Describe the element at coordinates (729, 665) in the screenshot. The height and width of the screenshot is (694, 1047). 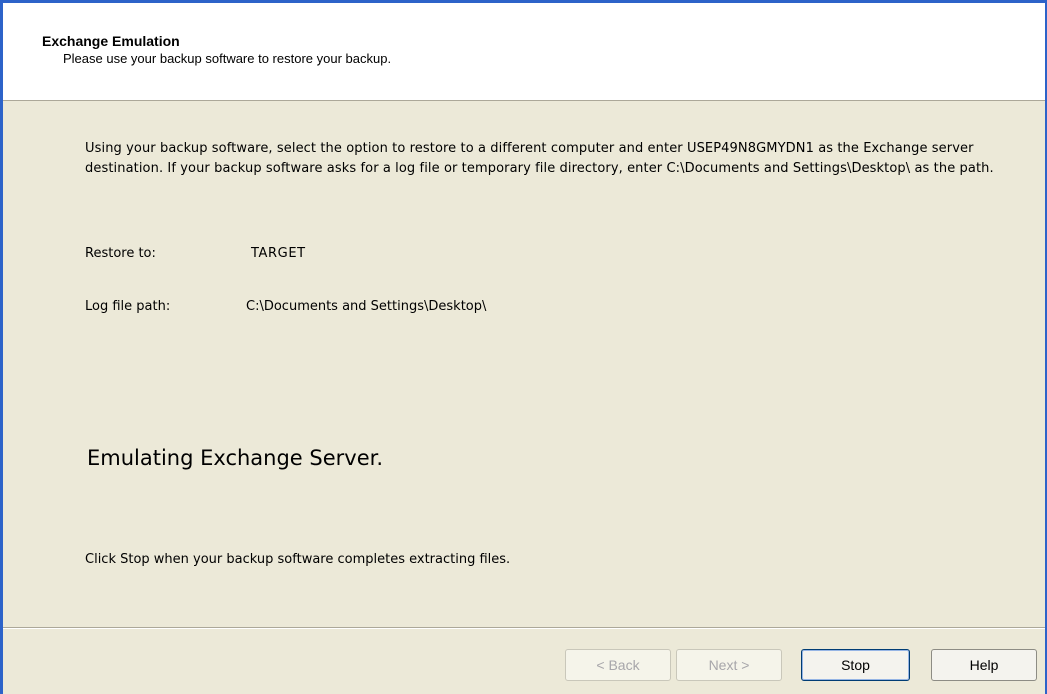
I see `next-button: Next >` at that location.